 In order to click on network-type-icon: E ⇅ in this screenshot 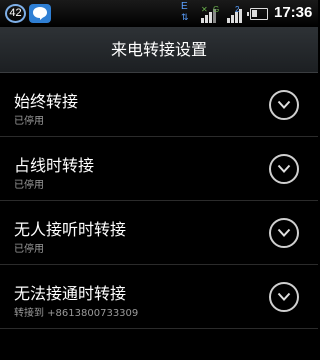, I will do `click(185, 12)`.